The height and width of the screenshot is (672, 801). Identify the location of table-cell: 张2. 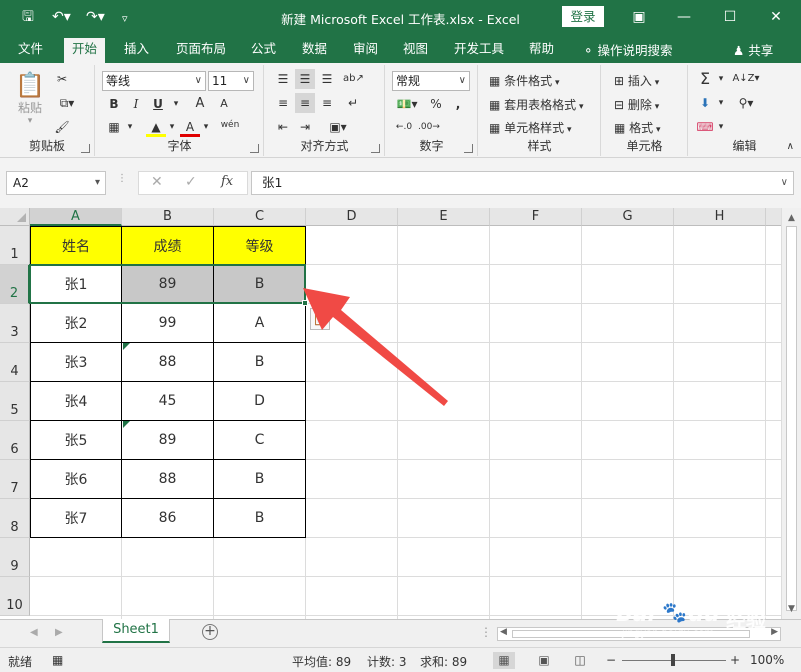
(76, 323).